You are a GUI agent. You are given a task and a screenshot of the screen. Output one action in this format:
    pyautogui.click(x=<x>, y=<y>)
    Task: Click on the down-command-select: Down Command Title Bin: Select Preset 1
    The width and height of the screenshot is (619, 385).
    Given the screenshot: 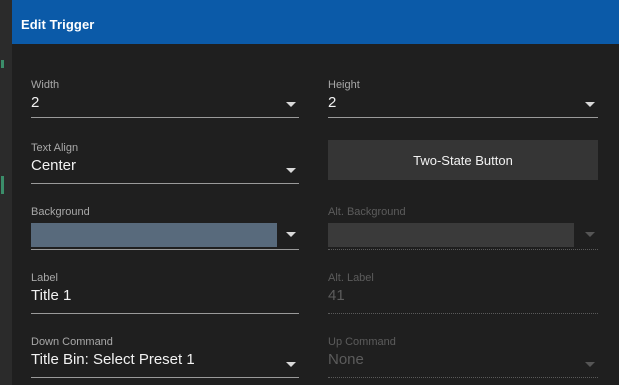 What is the action you would take?
    pyautogui.click(x=165, y=357)
    